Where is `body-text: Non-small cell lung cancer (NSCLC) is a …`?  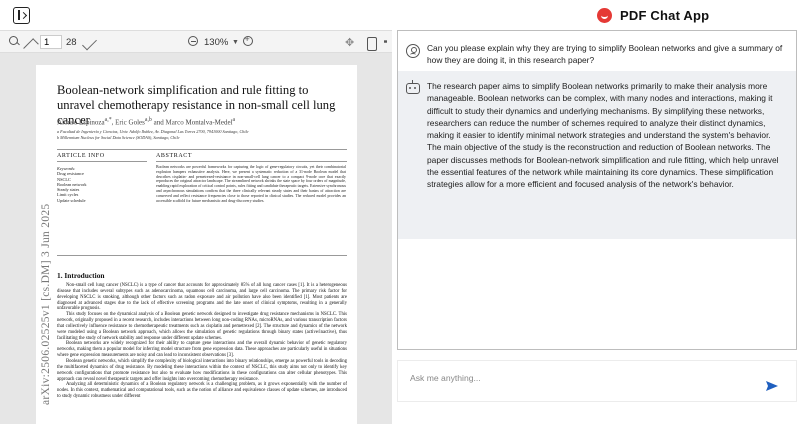
body-text: Non-small cell lung cancer (NSCLC) is a … is located at coordinates (202, 341).